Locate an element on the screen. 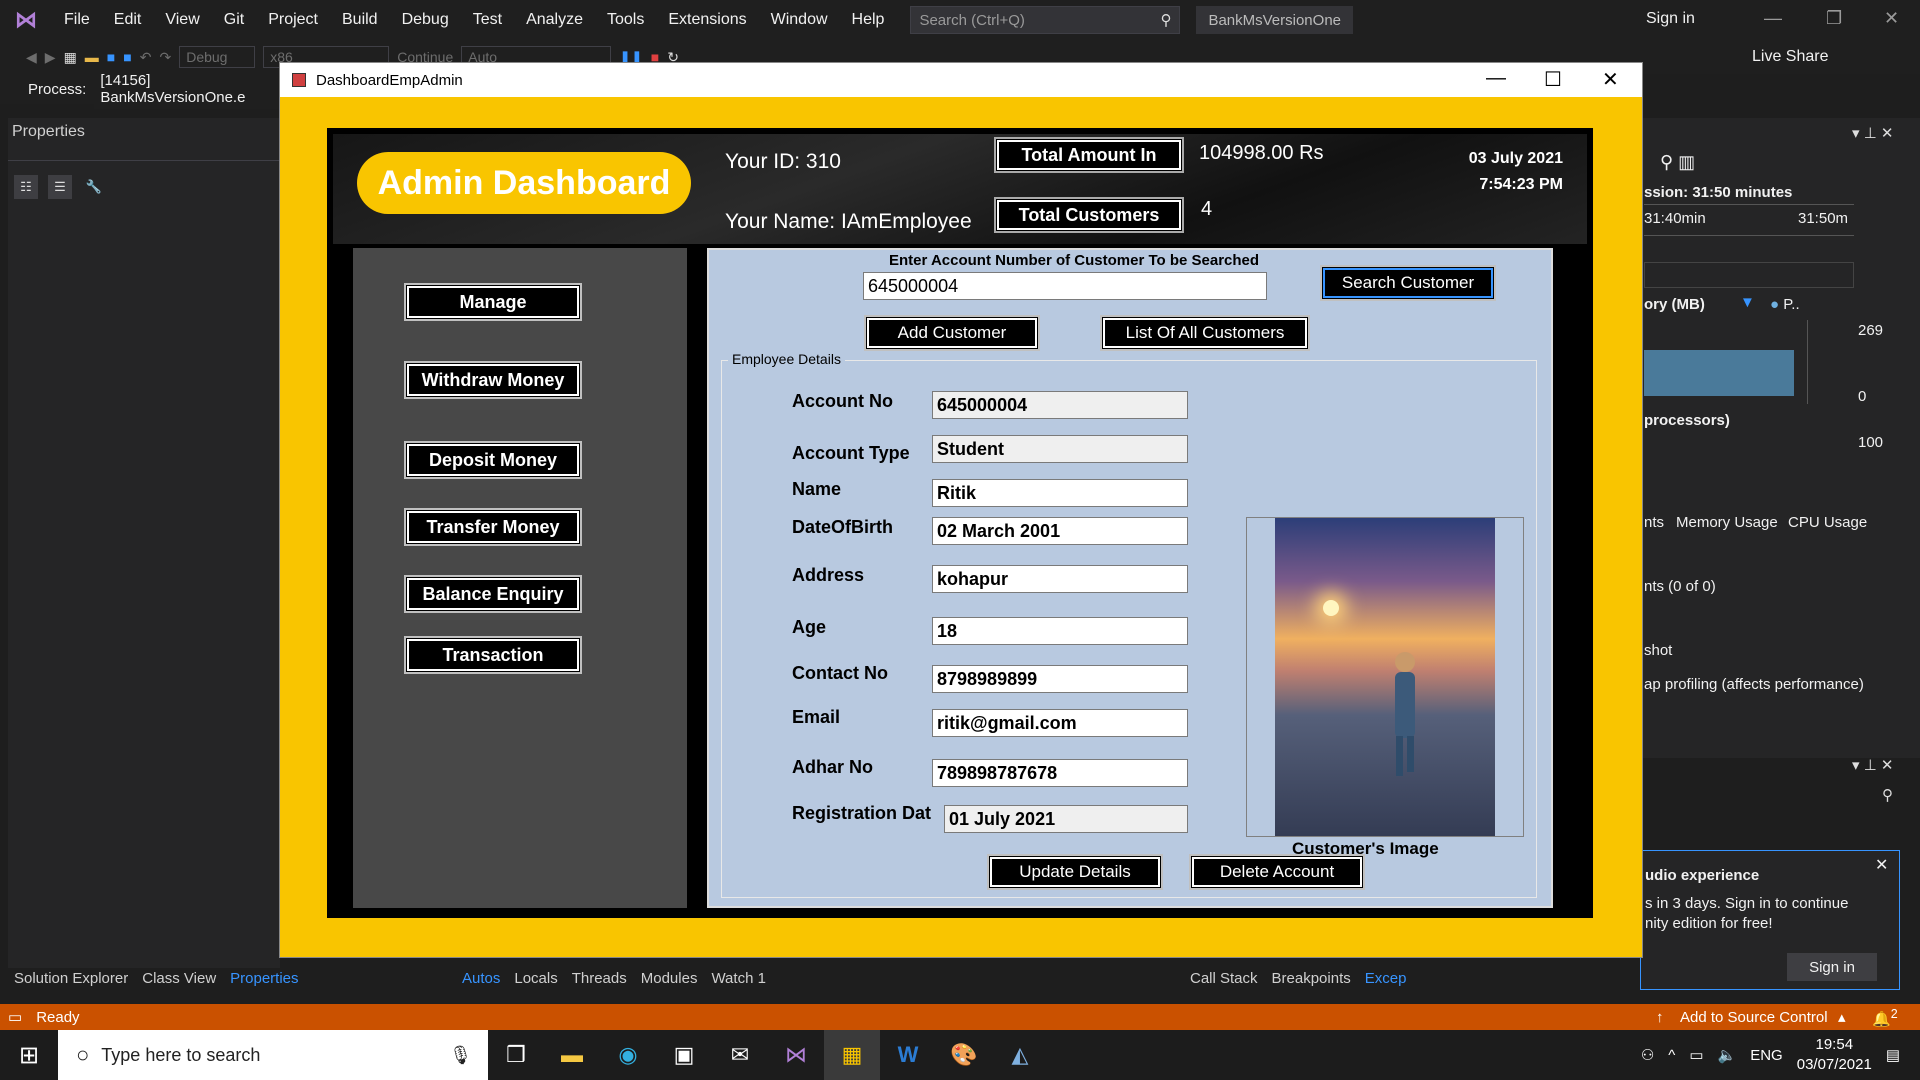 This screenshot has width=1920, height=1080. withdraw-money-button: Withdraw Money is located at coordinates (493, 380).